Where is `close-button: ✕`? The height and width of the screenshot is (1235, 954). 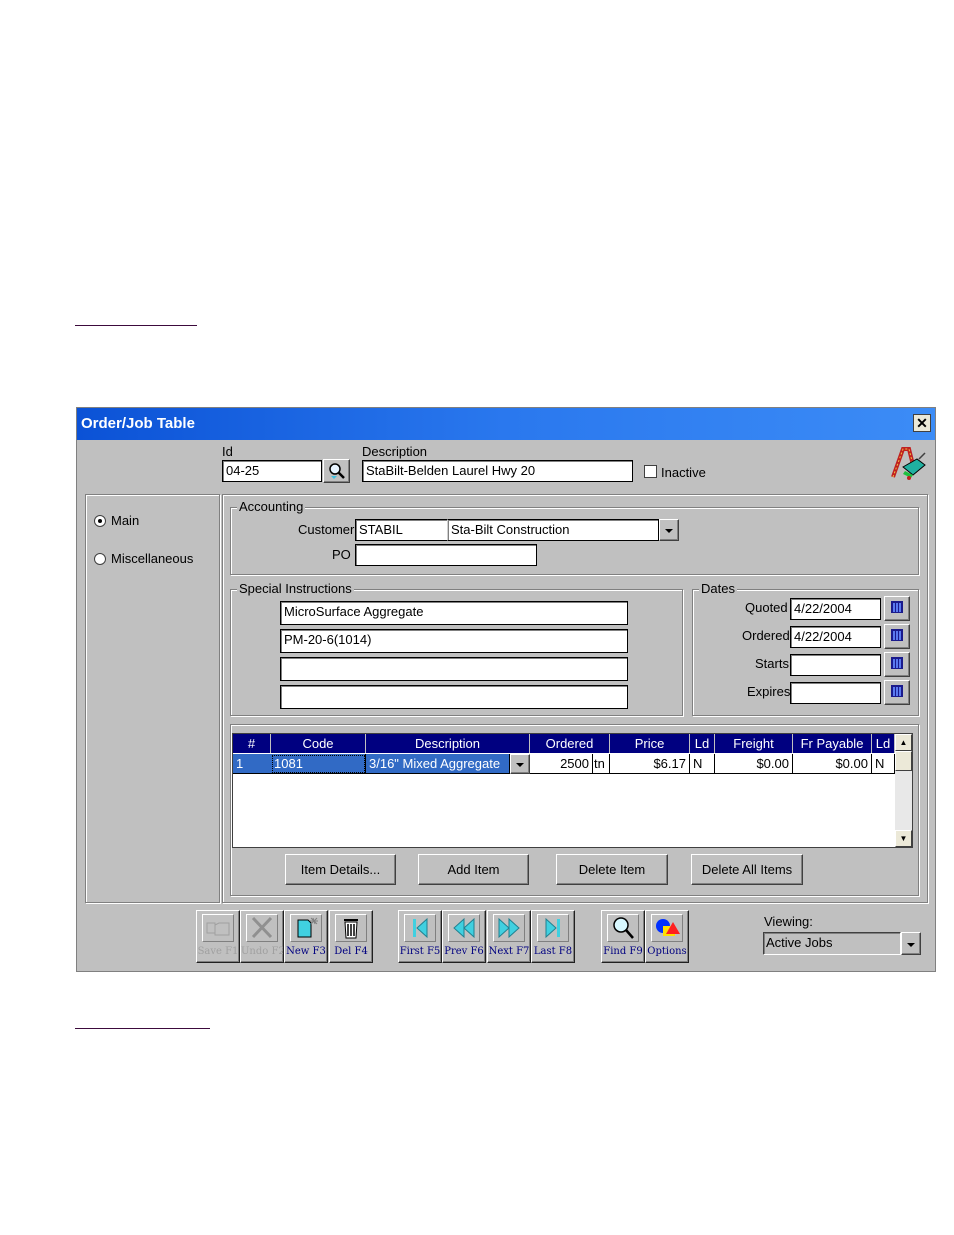 close-button: ✕ is located at coordinates (922, 423).